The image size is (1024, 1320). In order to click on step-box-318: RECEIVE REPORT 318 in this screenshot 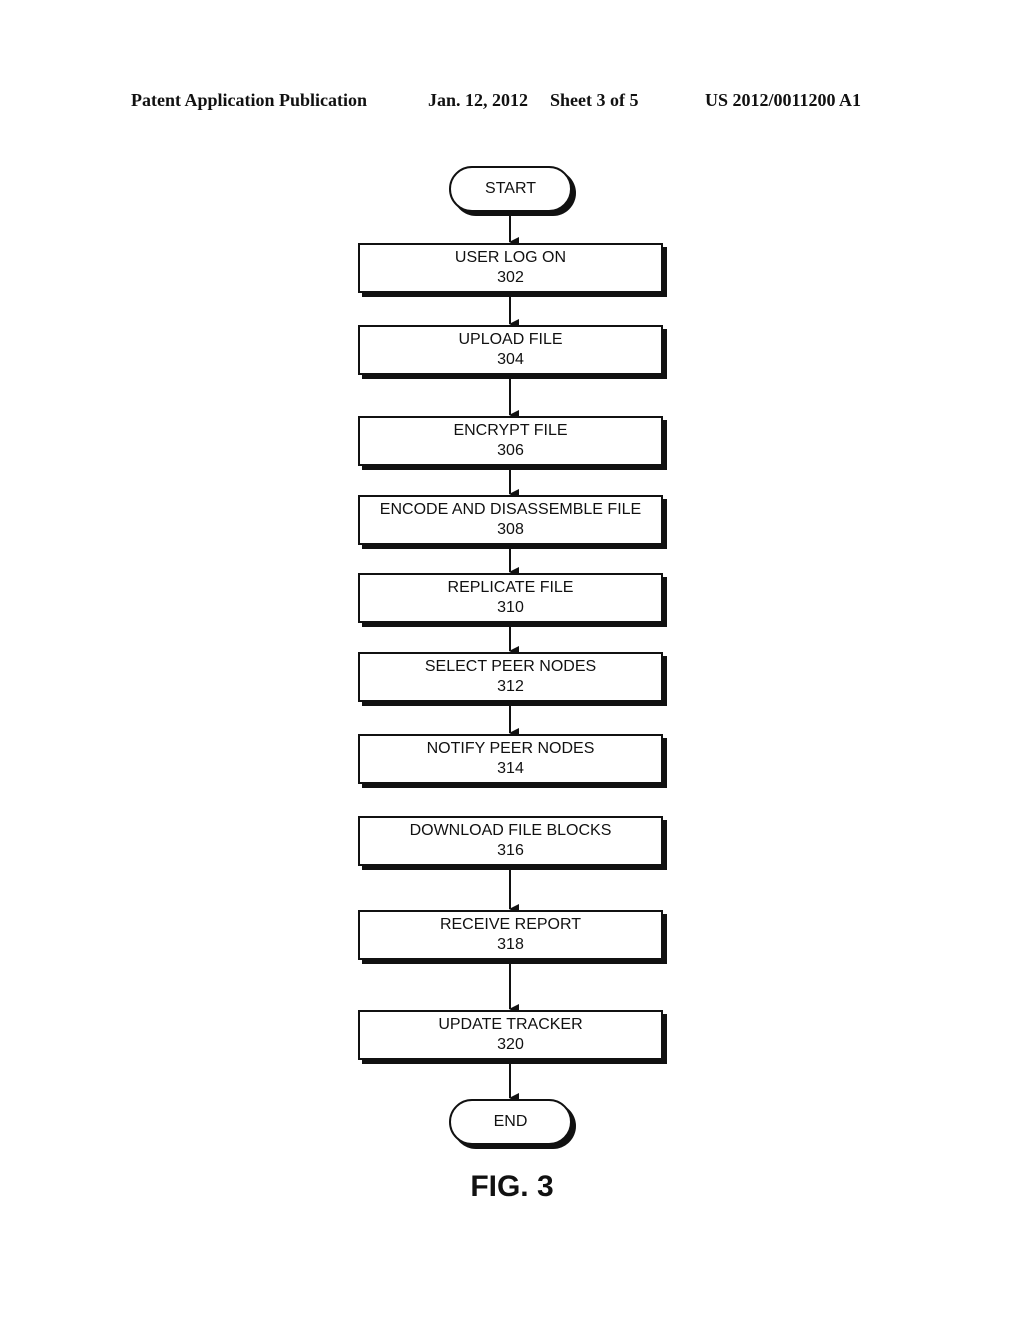, I will do `click(510, 935)`.